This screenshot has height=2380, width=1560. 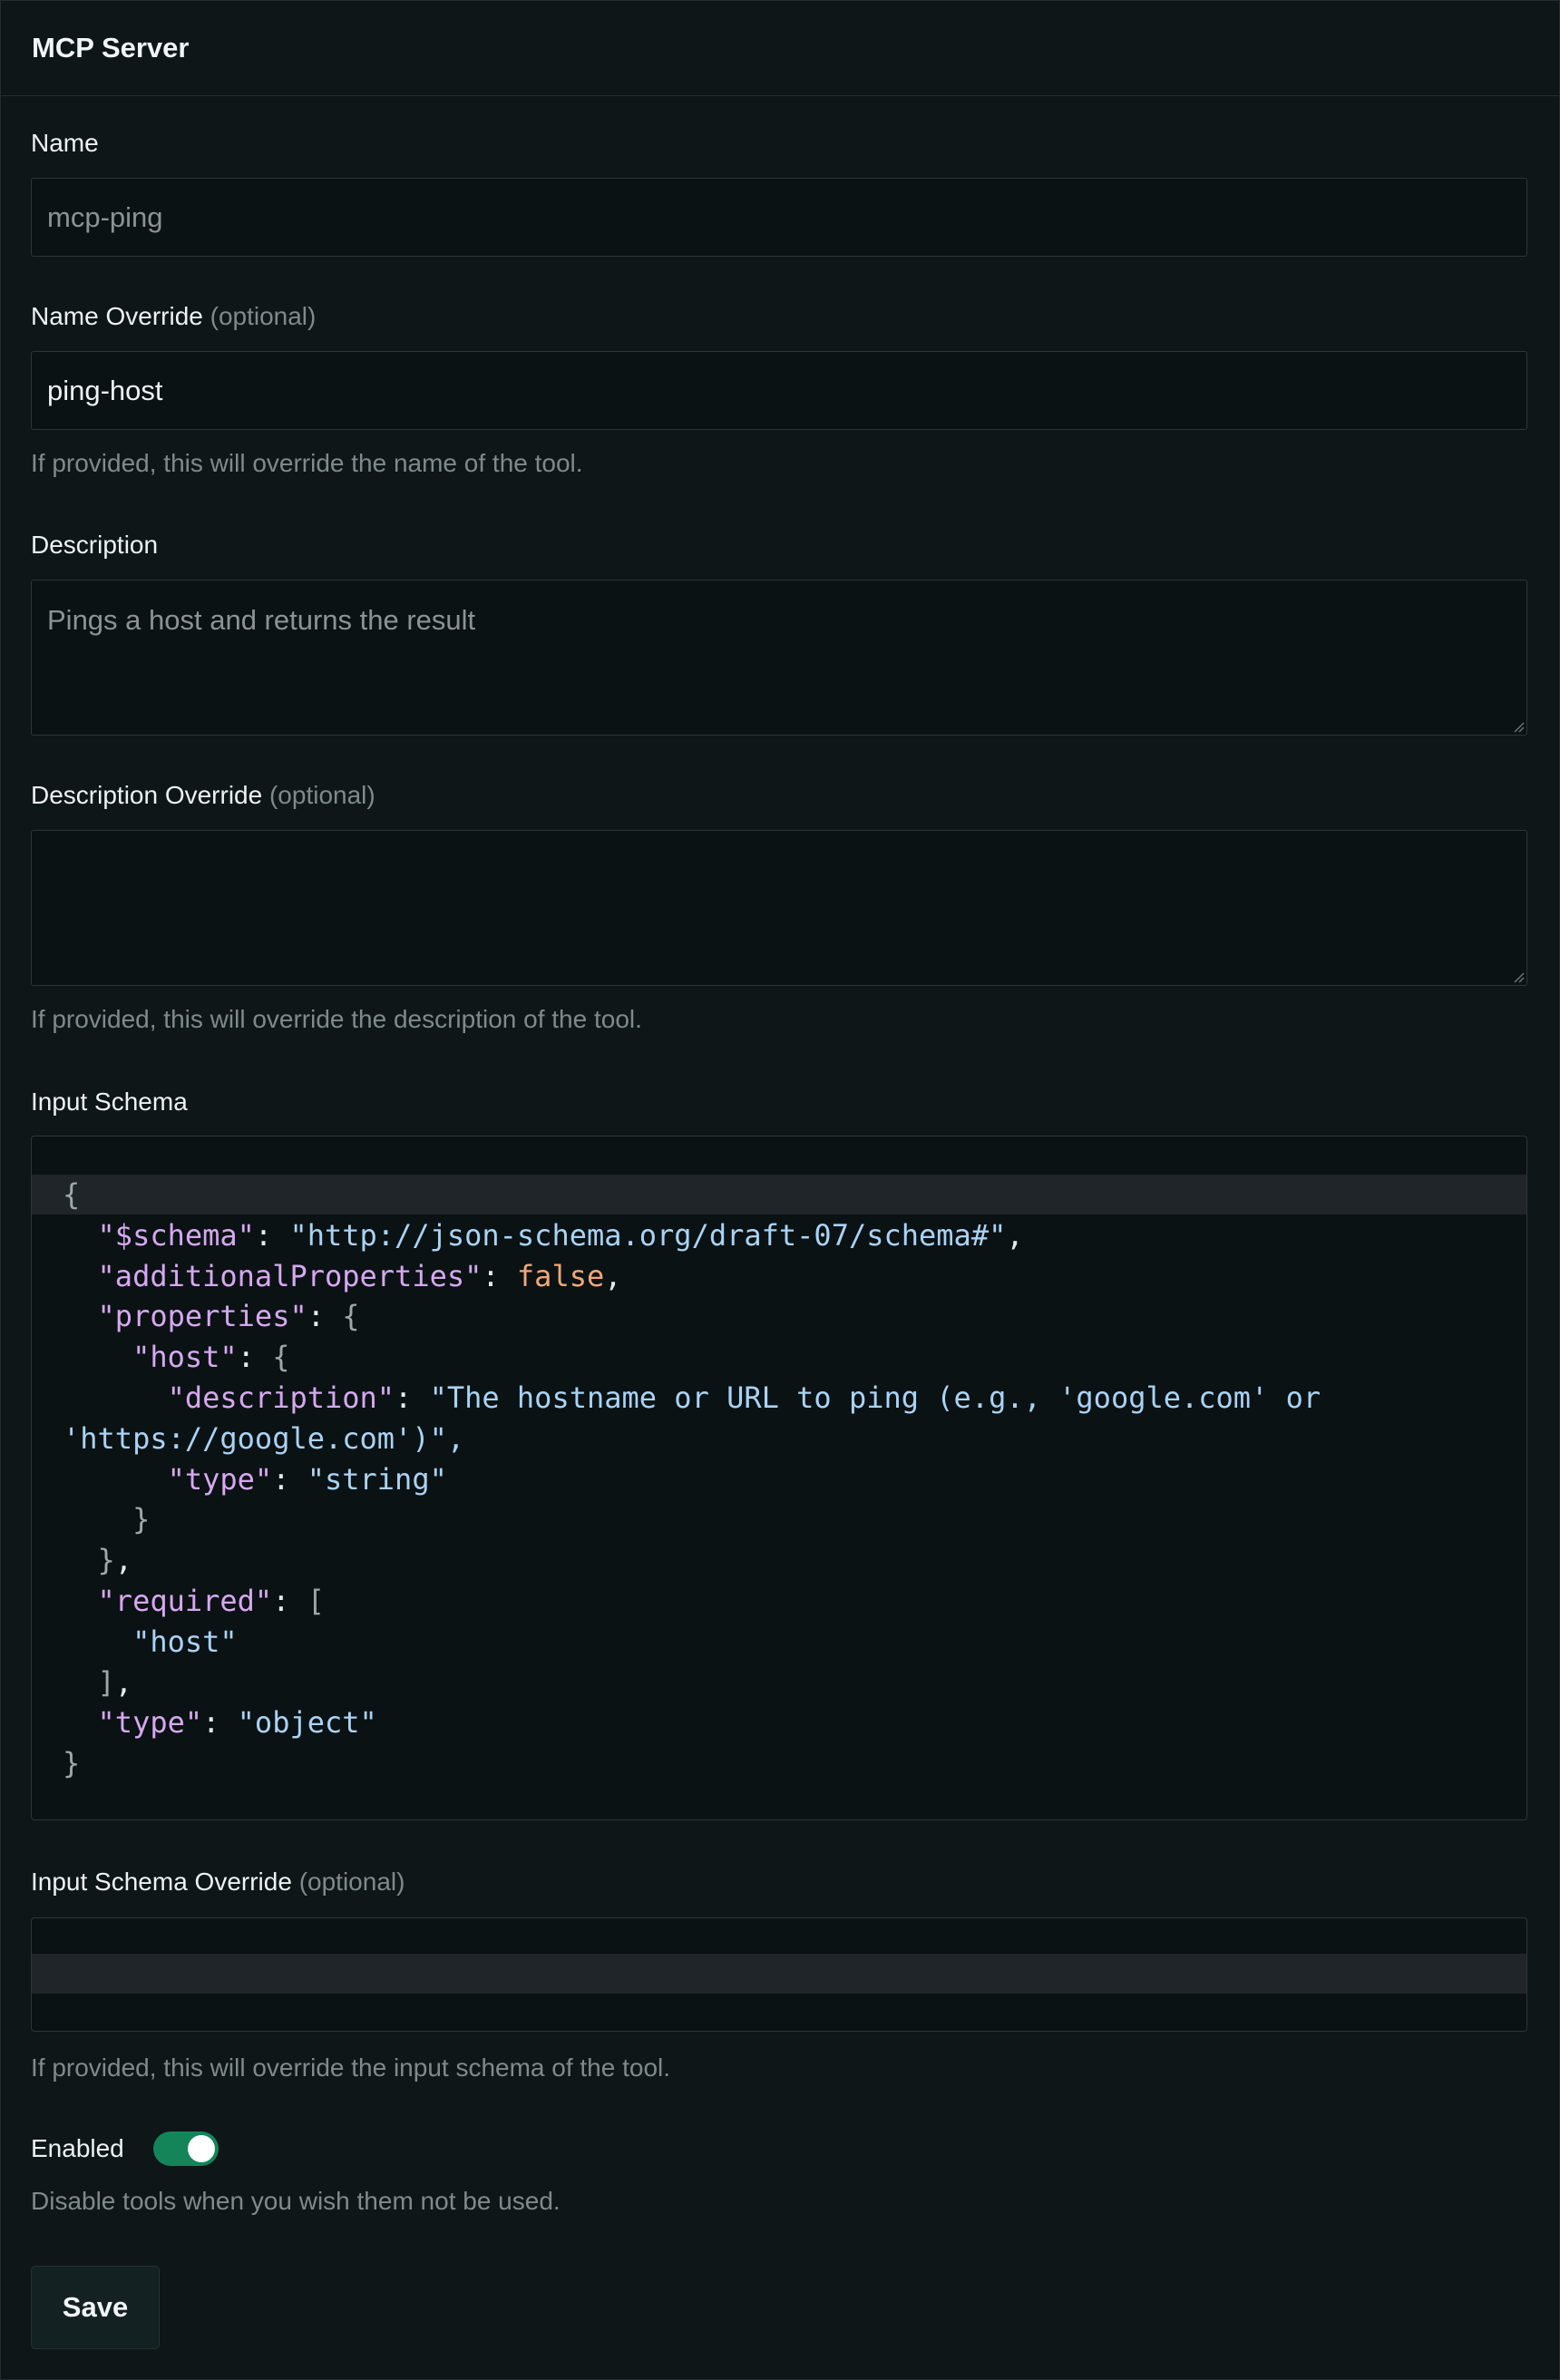 I want to click on code-line: "type": "object", so click(x=779, y=1722).